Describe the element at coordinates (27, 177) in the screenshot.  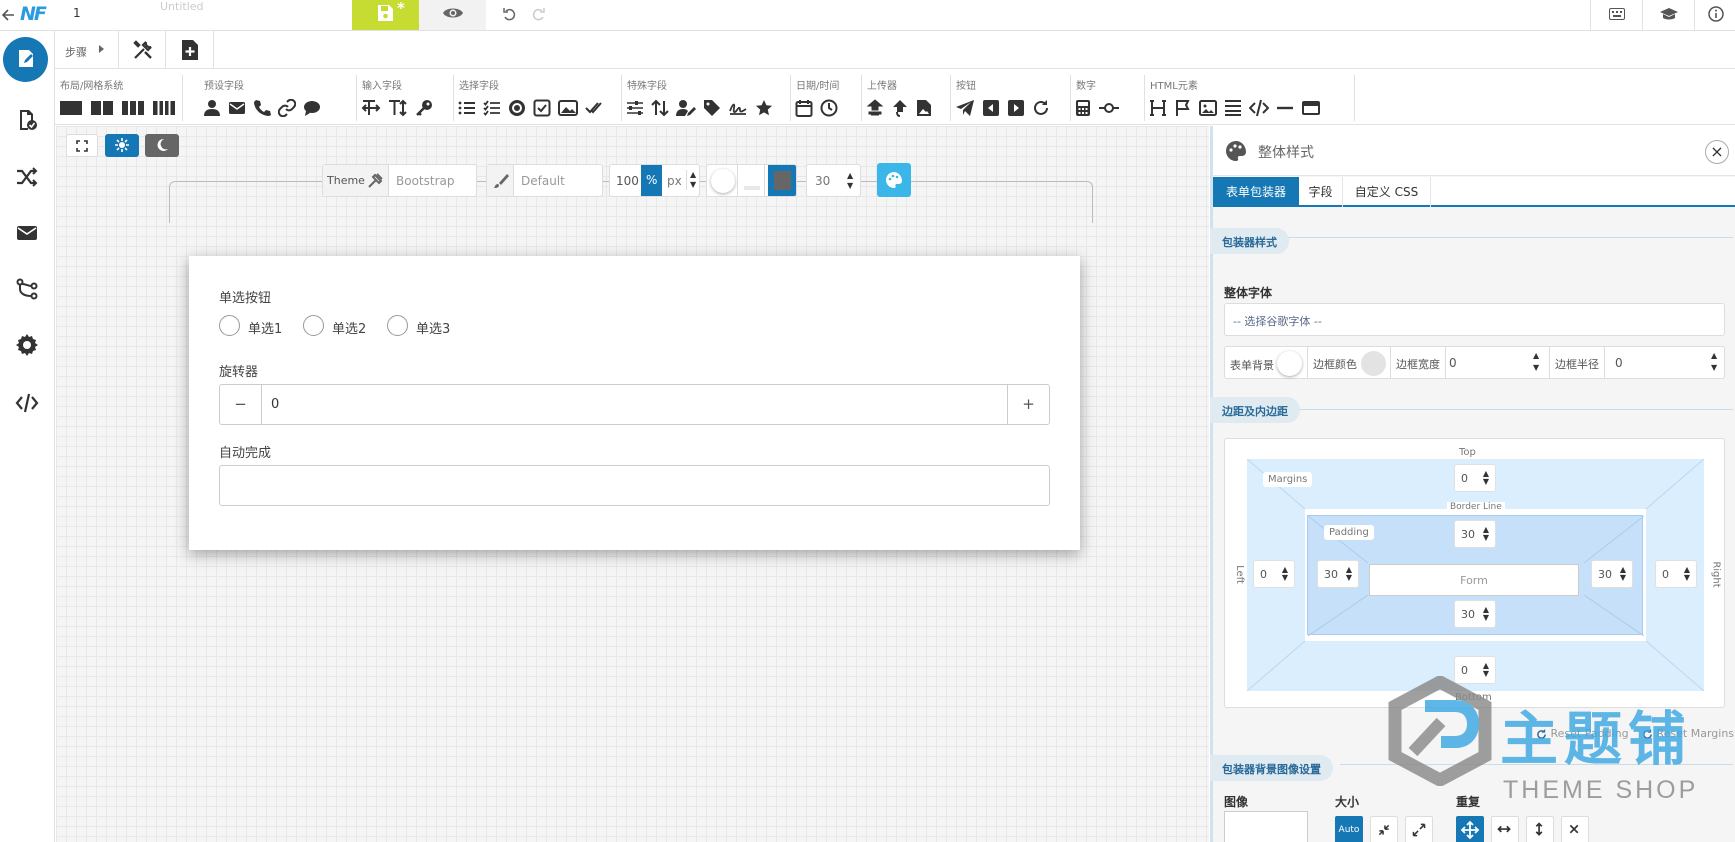
I see `logic-shuffle-icon` at that location.